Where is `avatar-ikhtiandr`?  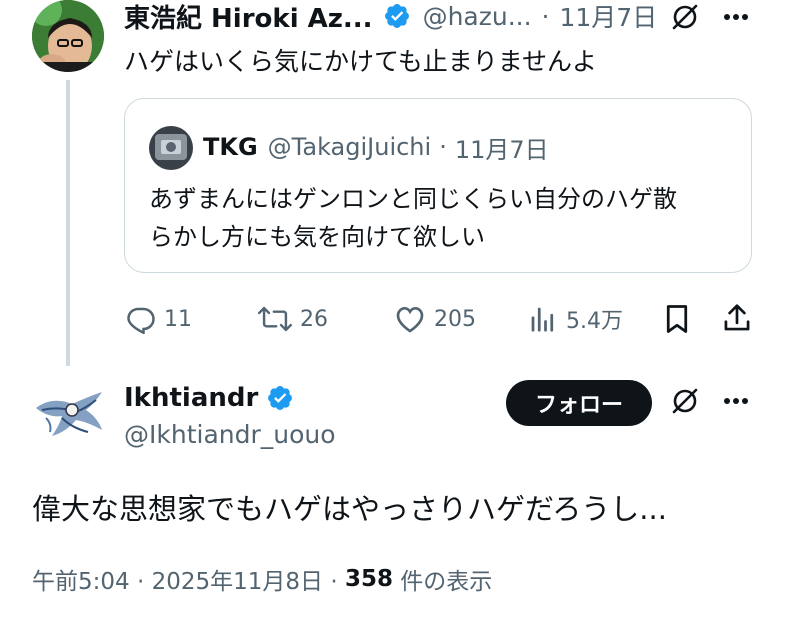
avatar-ikhtiandr is located at coordinates (69, 416).